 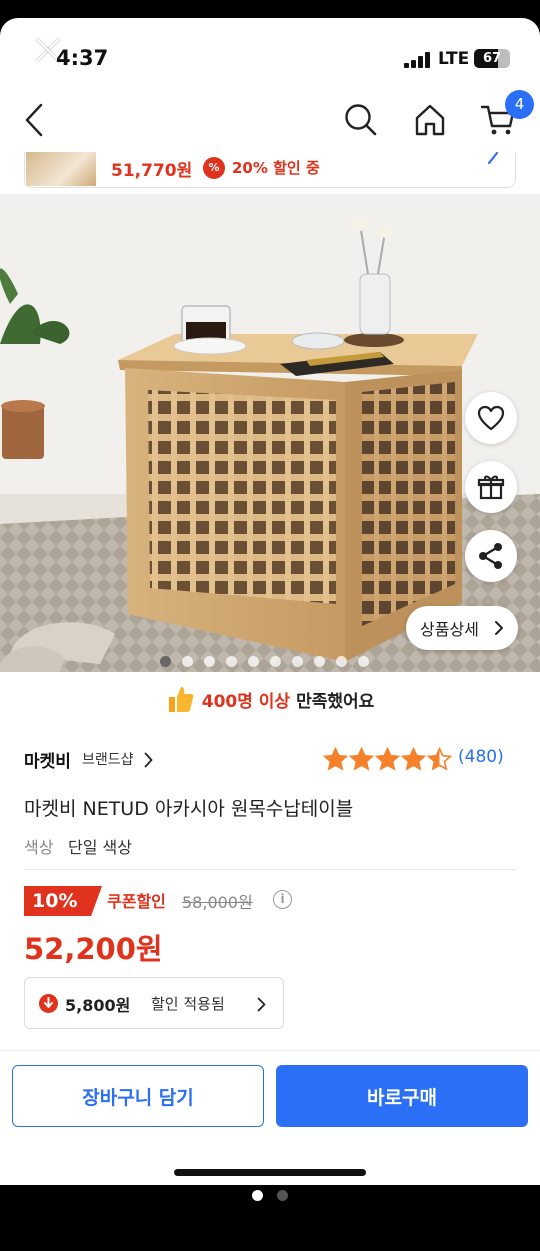 What do you see at coordinates (82, 58) in the screenshot?
I see `status-time: 4:37` at bounding box center [82, 58].